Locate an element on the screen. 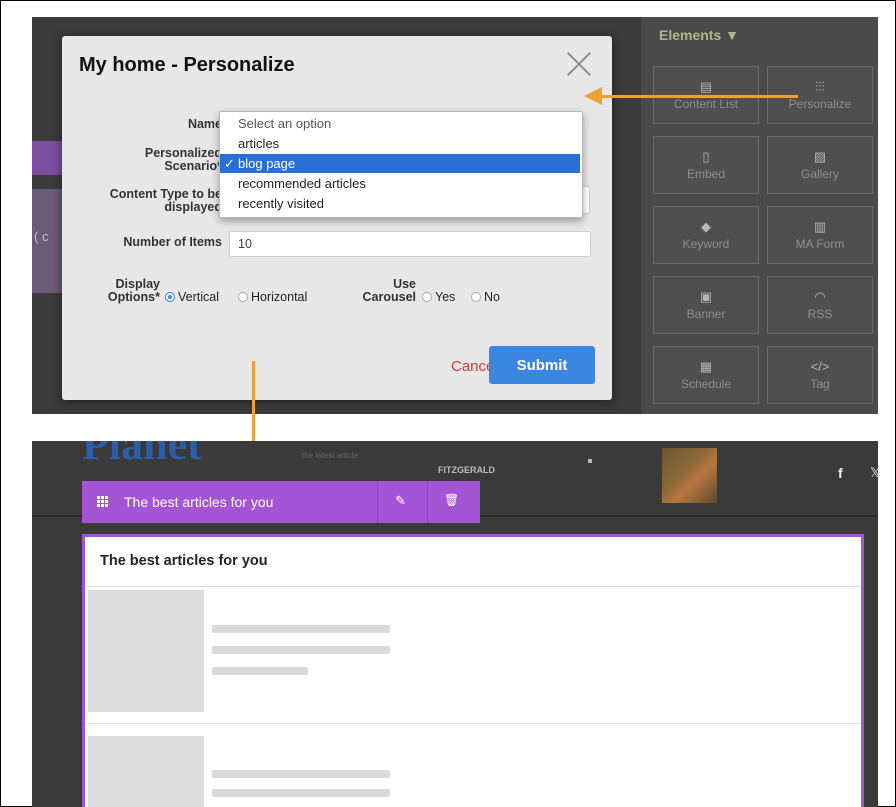  submit-button: Submit is located at coordinates (542, 365).